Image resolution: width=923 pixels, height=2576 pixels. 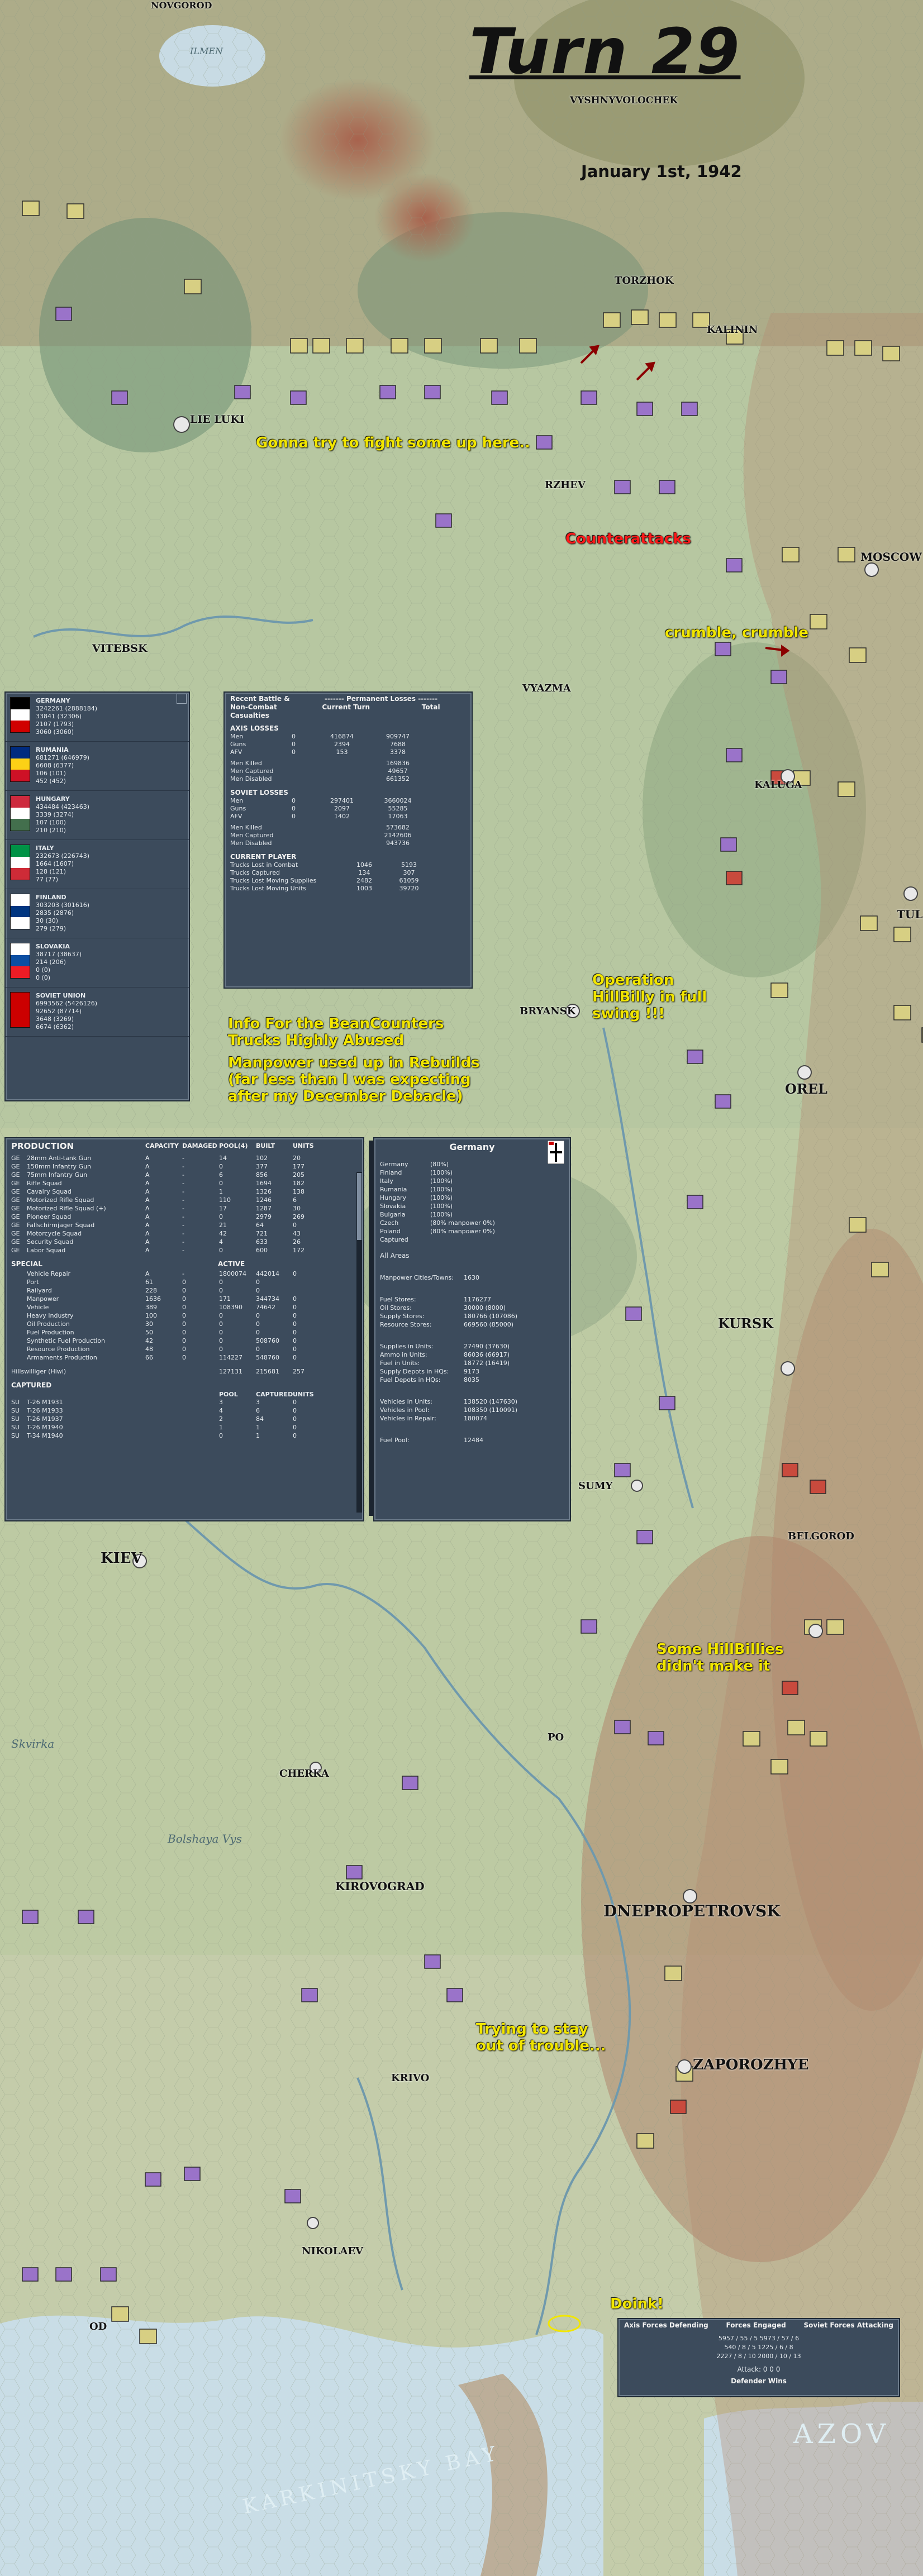 What do you see at coordinates (184, 1200) in the screenshot?
I see `production-row: GE Motorized Rifle Squad A - 110 1246 6` at bounding box center [184, 1200].